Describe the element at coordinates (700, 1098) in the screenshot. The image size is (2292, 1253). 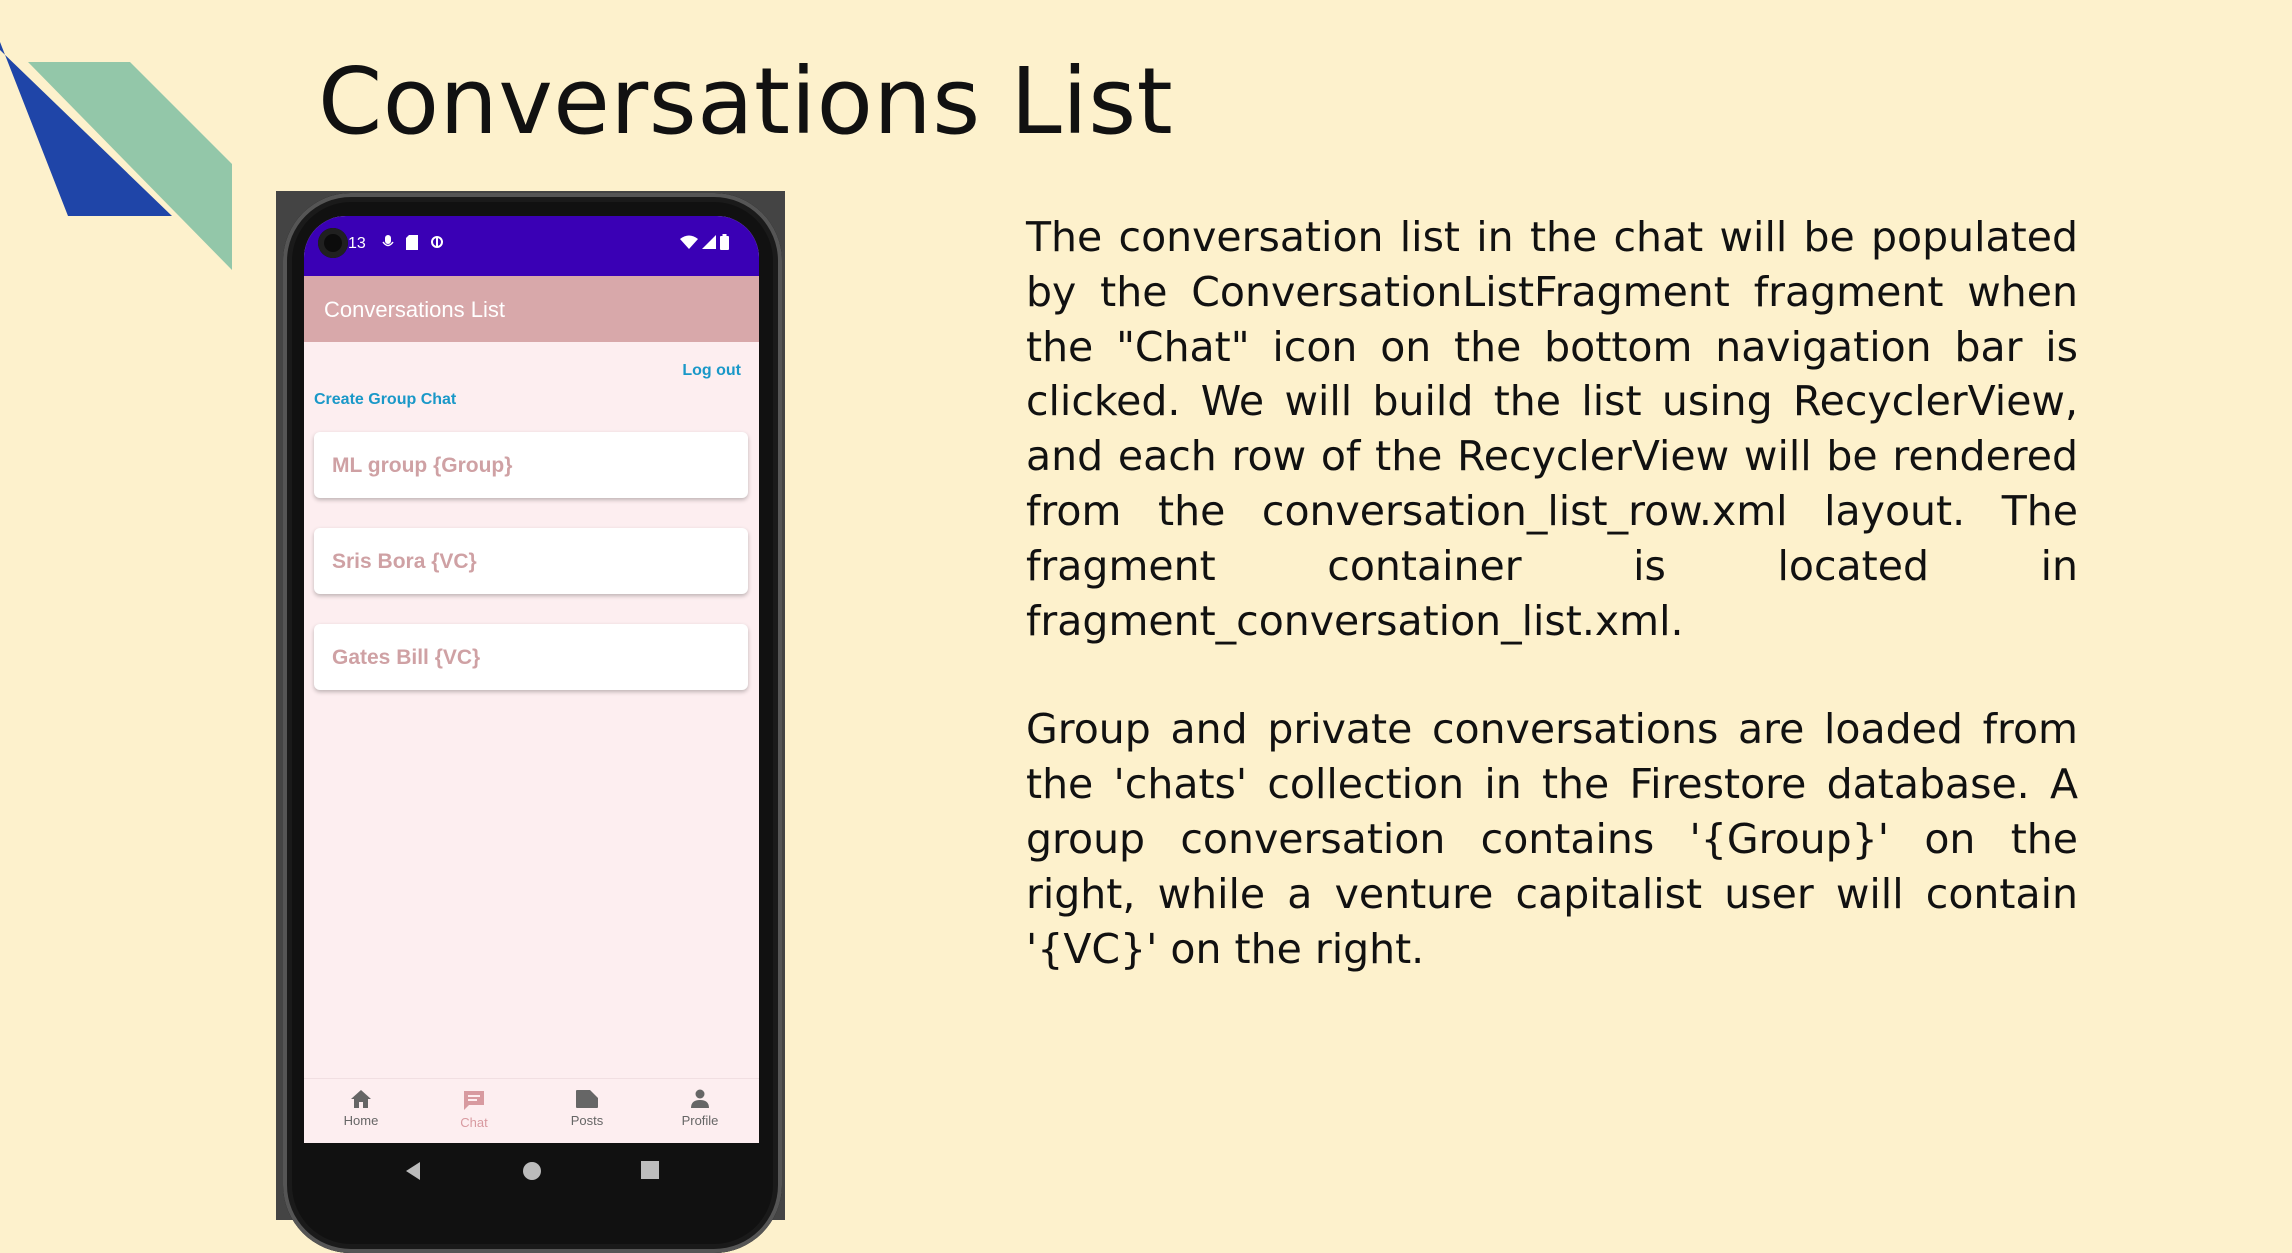
I see `profile-icon` at that location.